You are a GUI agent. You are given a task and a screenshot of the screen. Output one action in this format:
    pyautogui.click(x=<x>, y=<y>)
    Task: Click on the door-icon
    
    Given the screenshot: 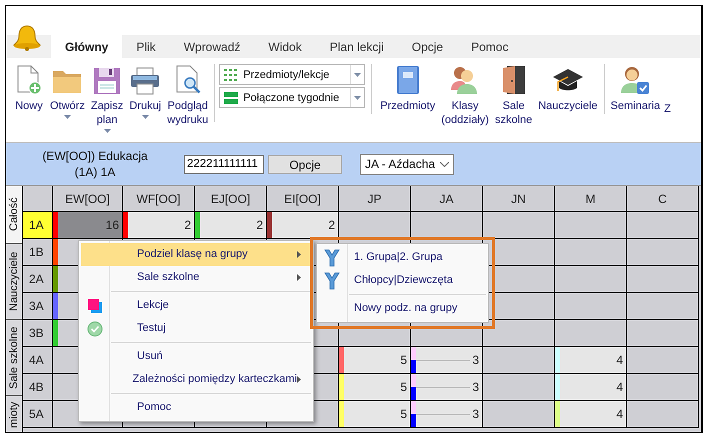 What is the action you would take?
    pyautogui.click(x=513, y=80)
    